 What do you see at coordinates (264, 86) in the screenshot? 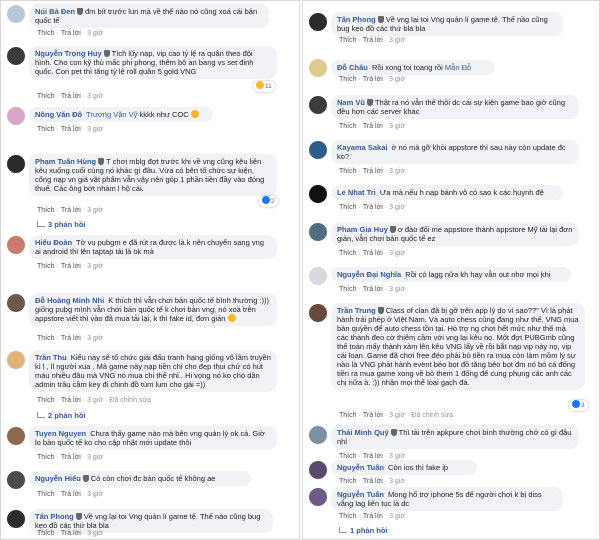
I see `reaction-count: 11` at bounding box center [264, 86].